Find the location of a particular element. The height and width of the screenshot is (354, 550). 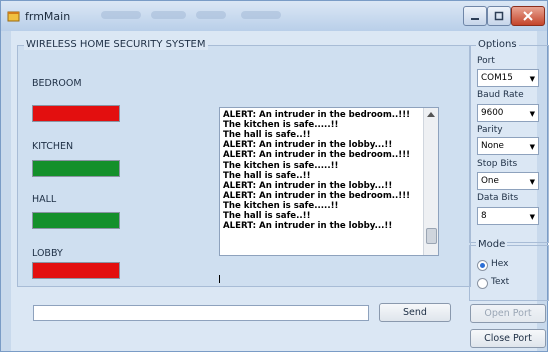

room-label-kitchen: KITCHEN is located at coordinates (53, 146).